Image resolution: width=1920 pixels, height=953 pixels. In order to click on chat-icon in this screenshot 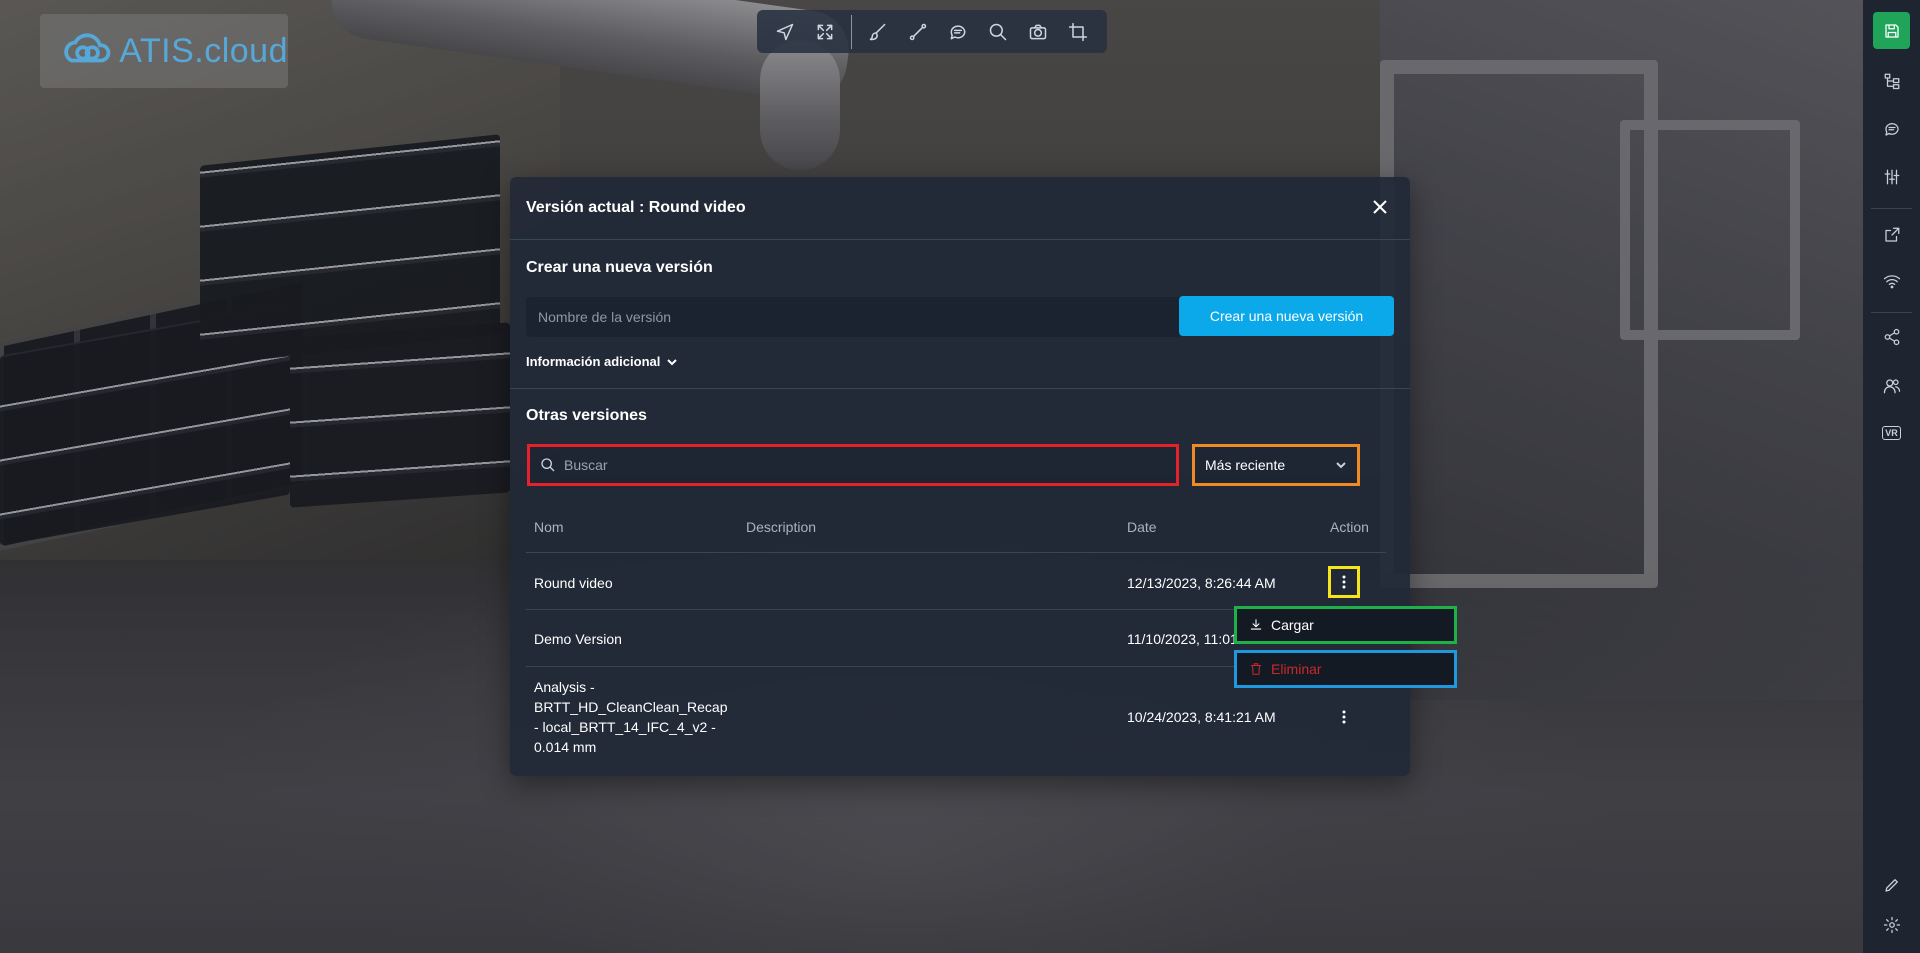, I will do `click(1891, 129)`.